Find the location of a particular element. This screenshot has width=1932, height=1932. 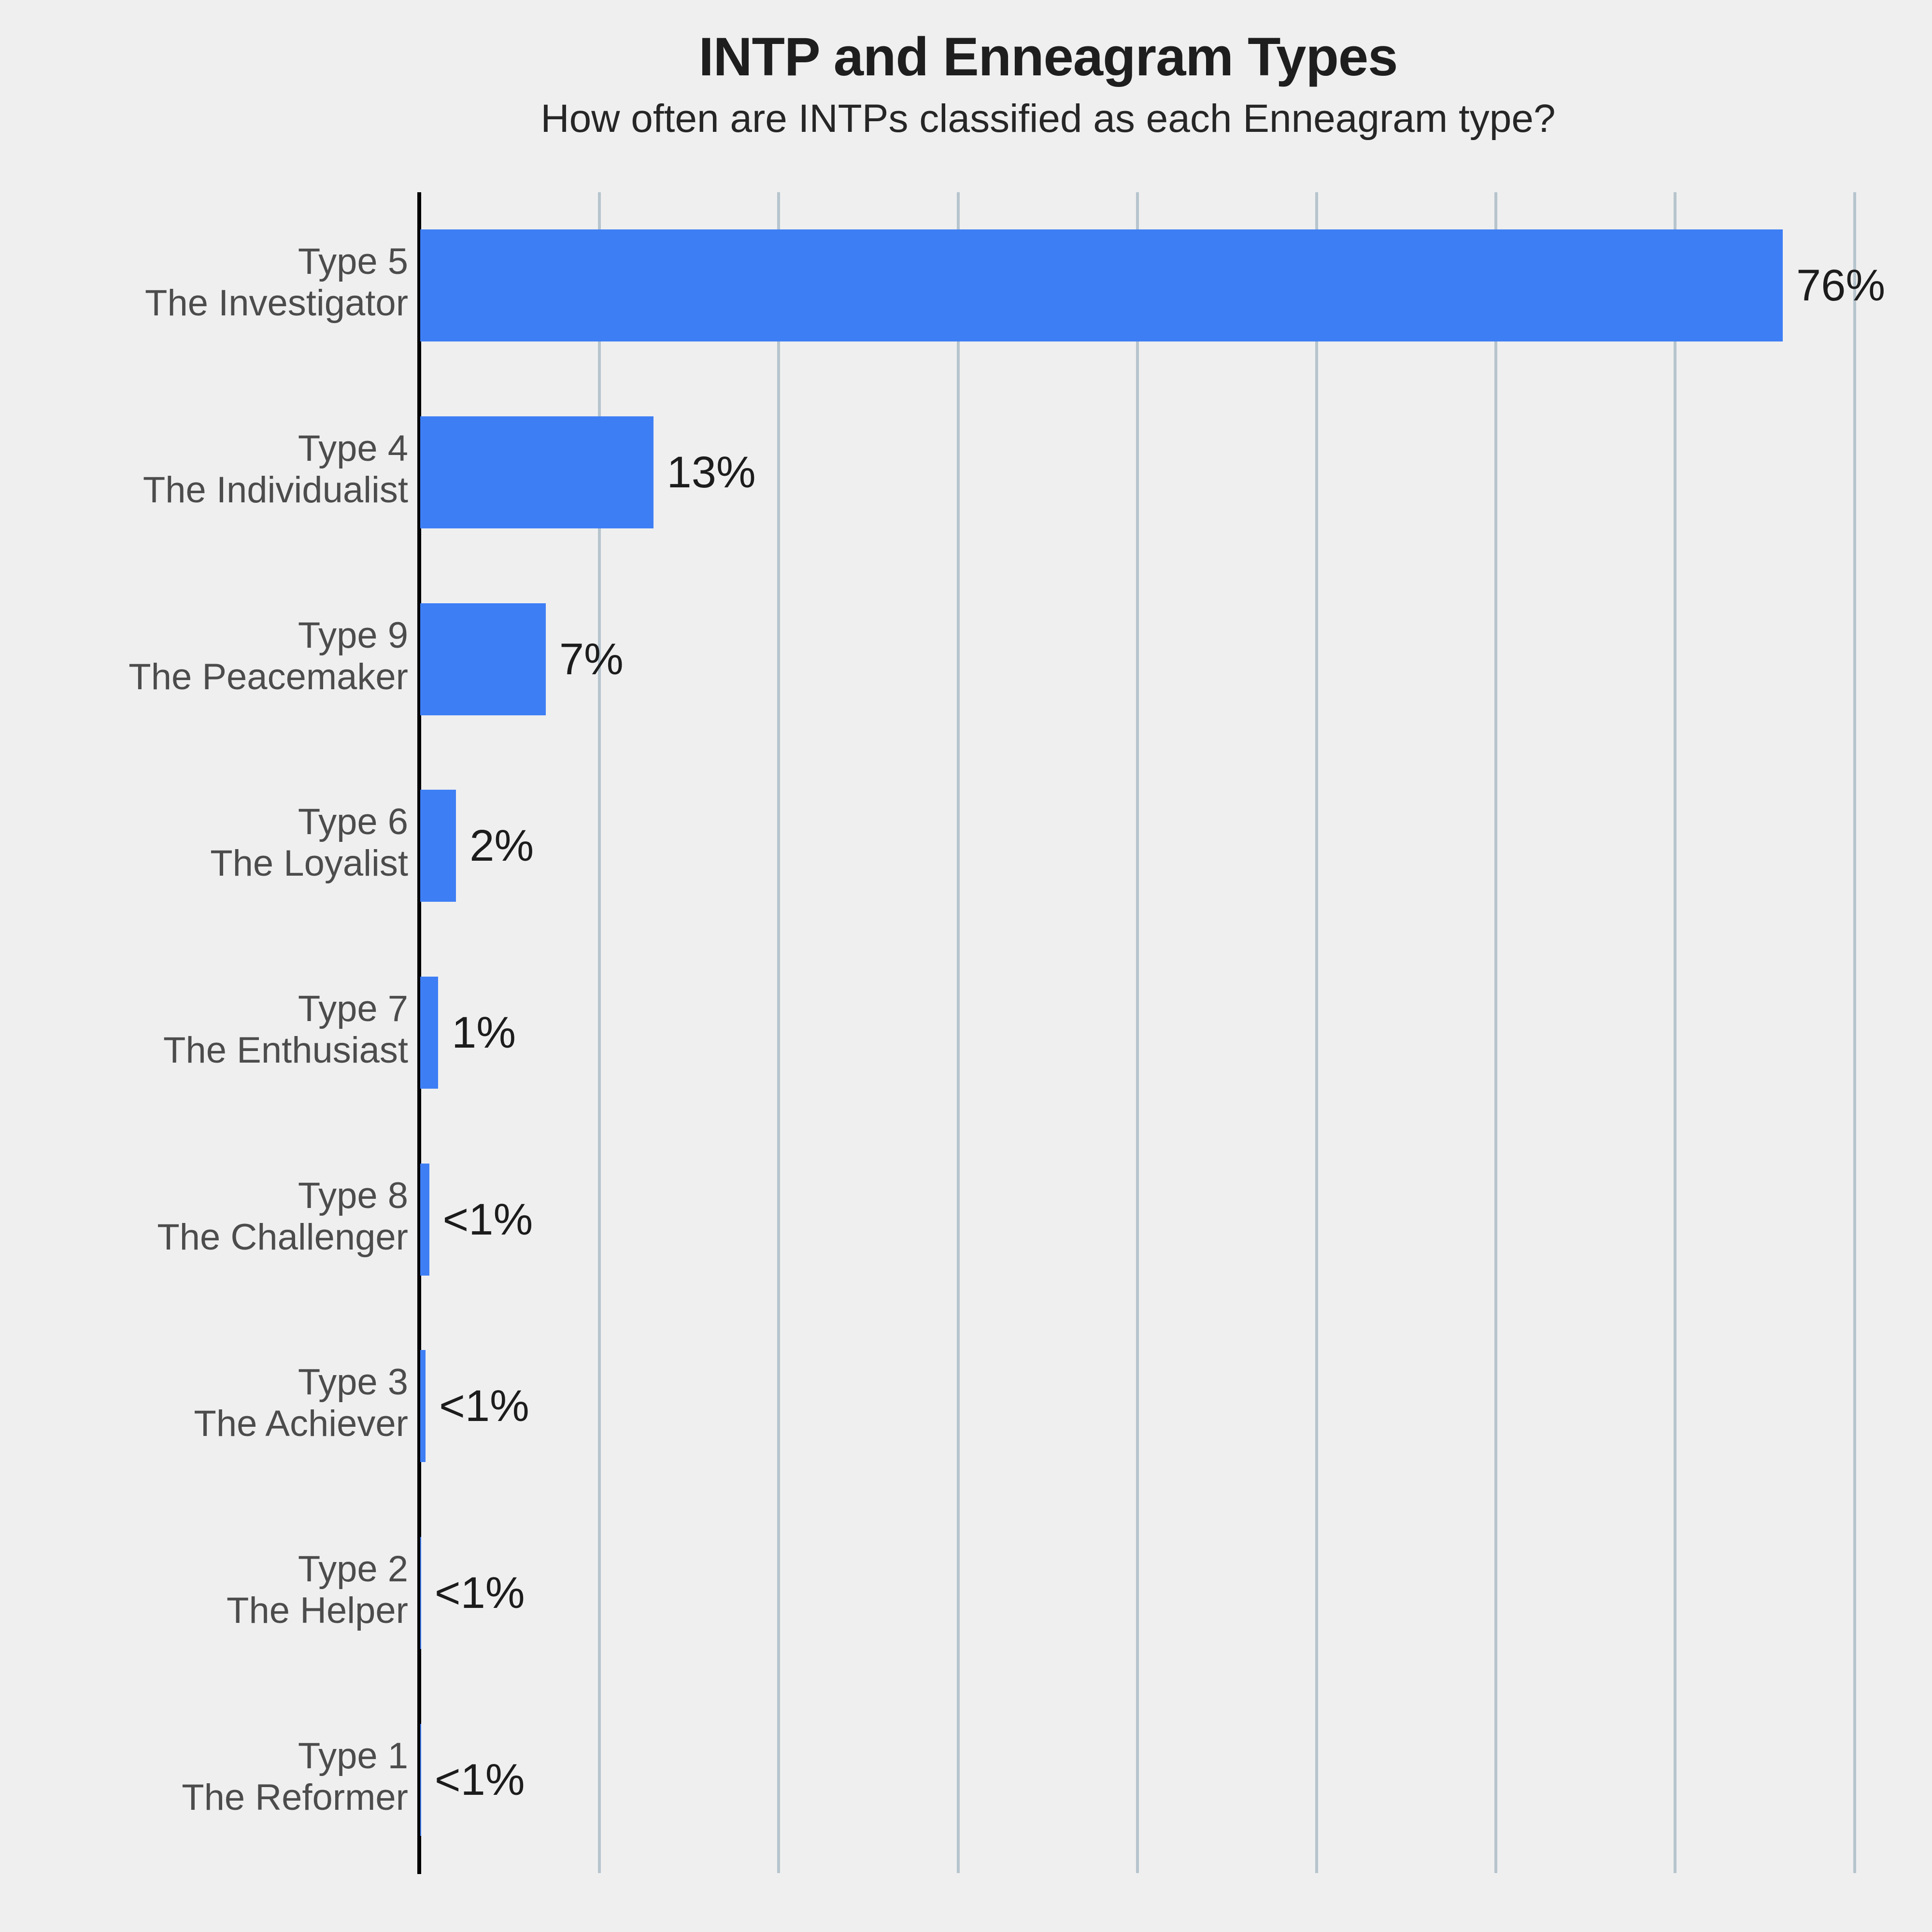

y-tick-name-line: The Challenger is located at coordinates (282, 1237).